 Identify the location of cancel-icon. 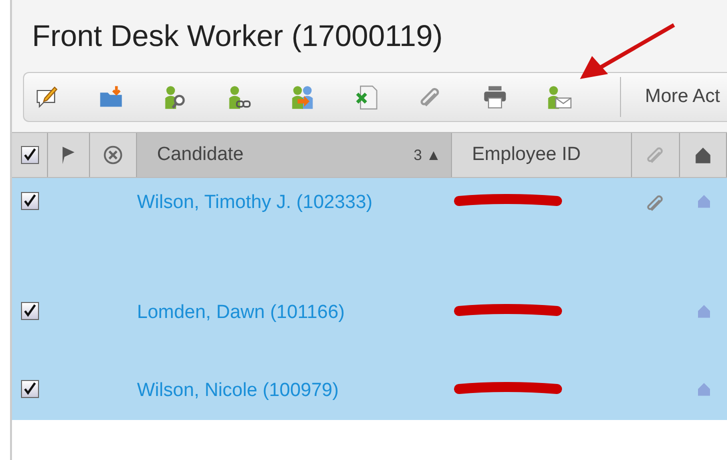
(113, 155).